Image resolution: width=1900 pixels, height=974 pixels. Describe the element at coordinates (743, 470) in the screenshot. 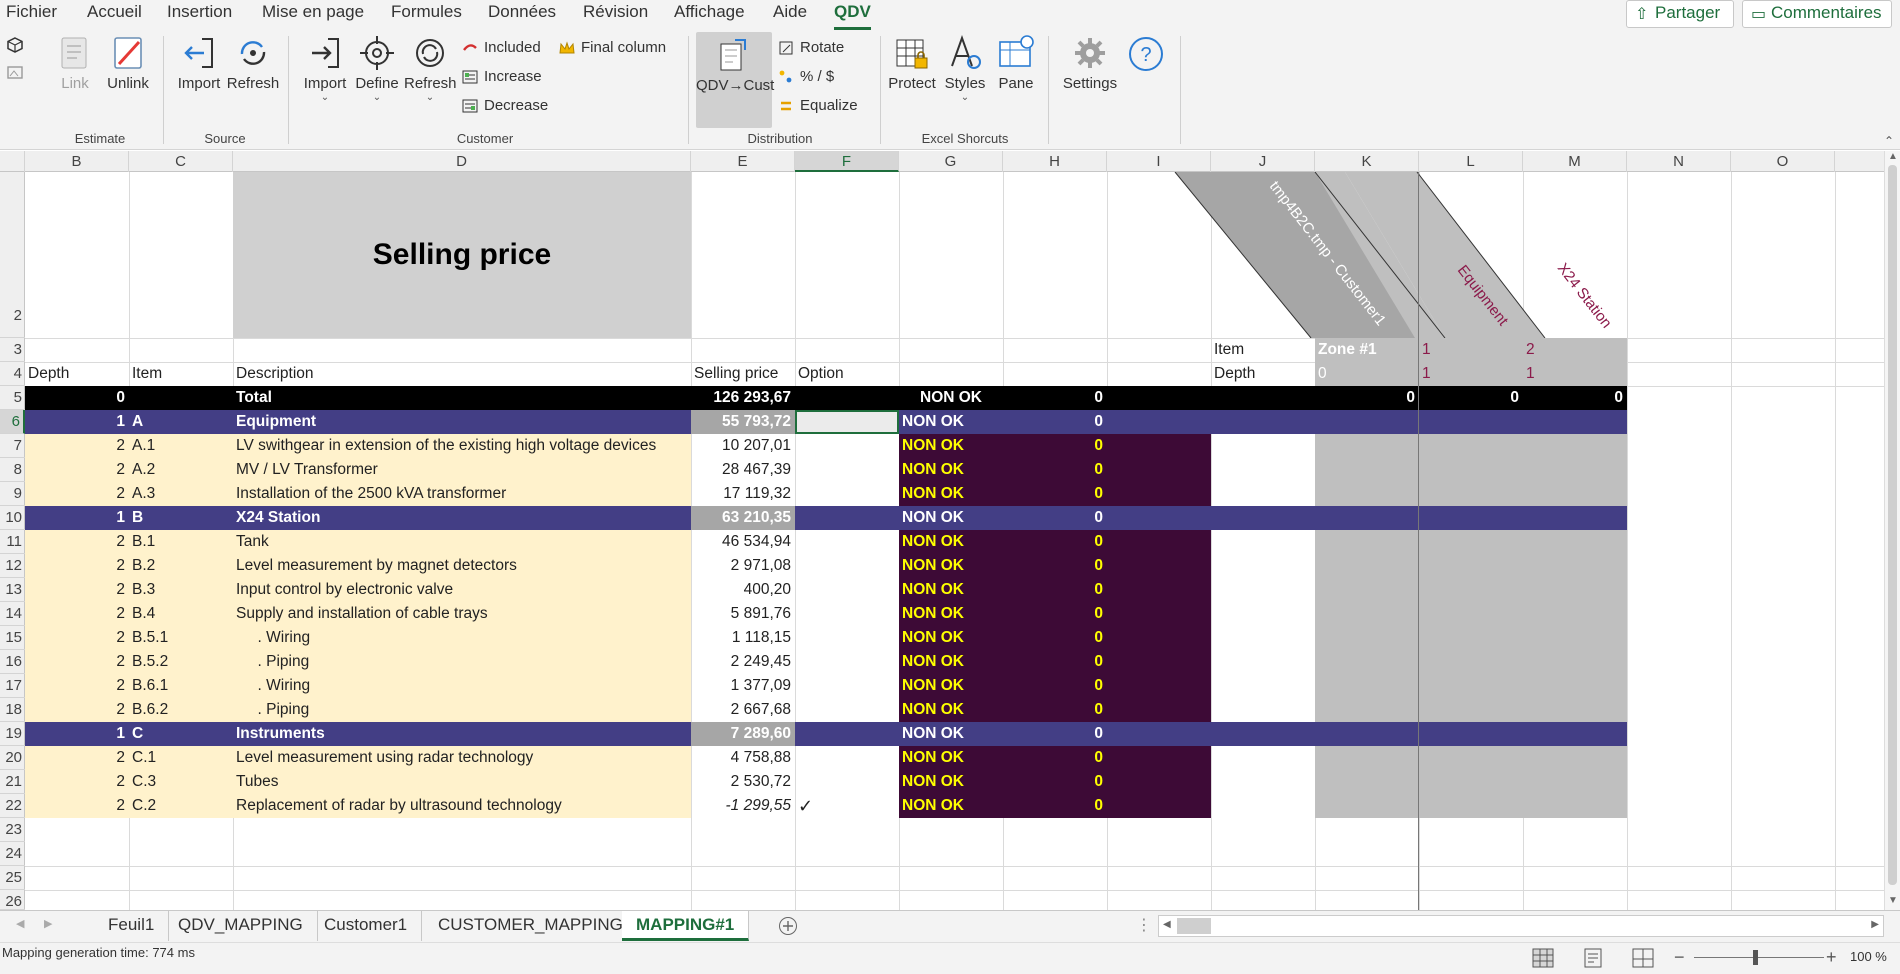

I see `row-price: 28 467,39` at that location.